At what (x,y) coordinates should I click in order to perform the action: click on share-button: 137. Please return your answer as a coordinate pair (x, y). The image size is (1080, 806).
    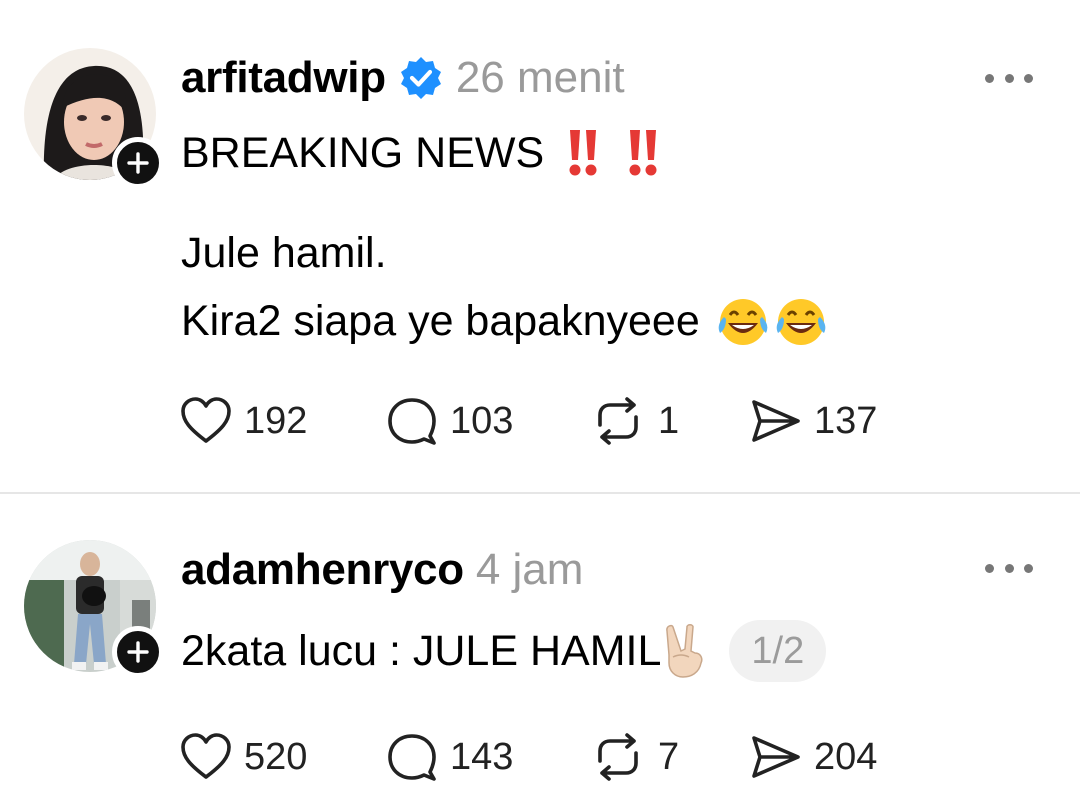
    Looking at the image, I should click on (813, 421).